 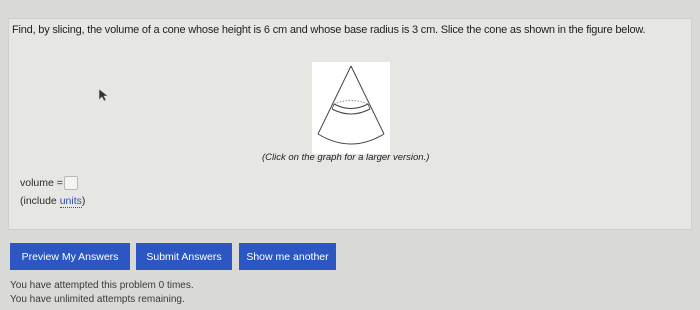 I want to click on include-prefix: (include, so click(x=40, y=201).